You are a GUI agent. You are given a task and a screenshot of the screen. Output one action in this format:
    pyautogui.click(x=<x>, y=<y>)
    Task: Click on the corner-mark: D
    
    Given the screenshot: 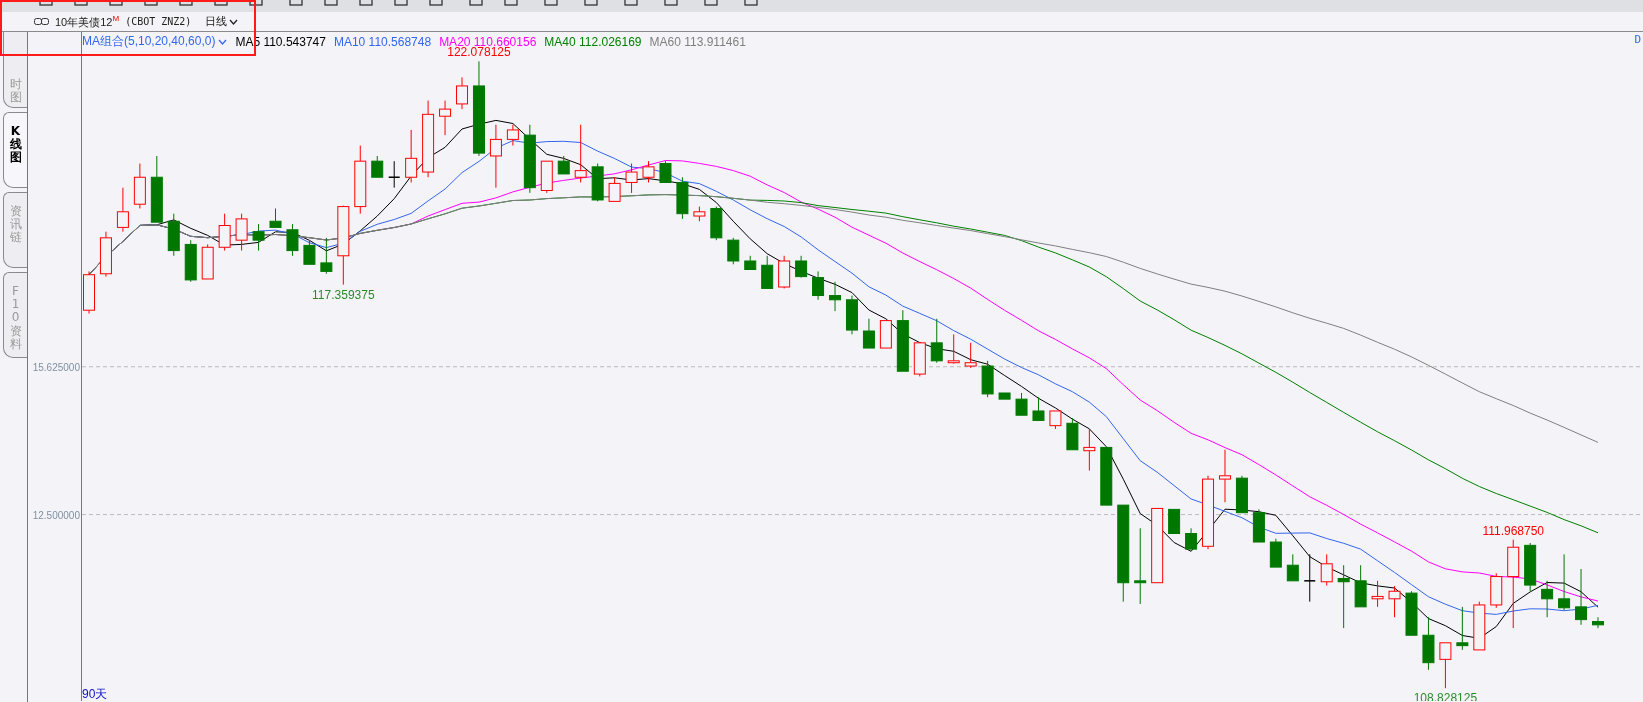 What is the action you would take?
    pyautogui.click(x=1637, y=39)
    